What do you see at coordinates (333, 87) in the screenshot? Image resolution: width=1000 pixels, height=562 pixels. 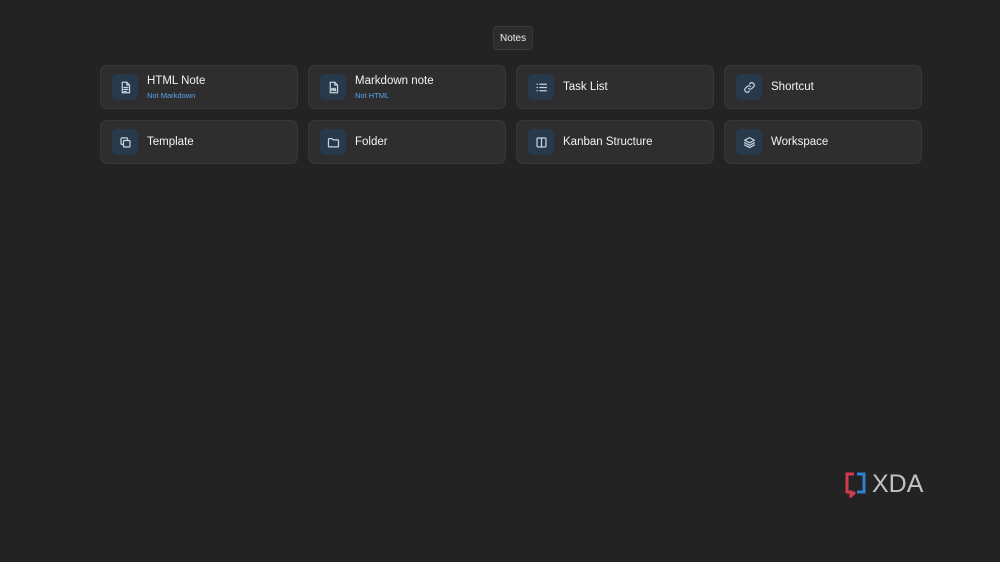 I see `markdown-file-icon` at bounding box center [333, 87].